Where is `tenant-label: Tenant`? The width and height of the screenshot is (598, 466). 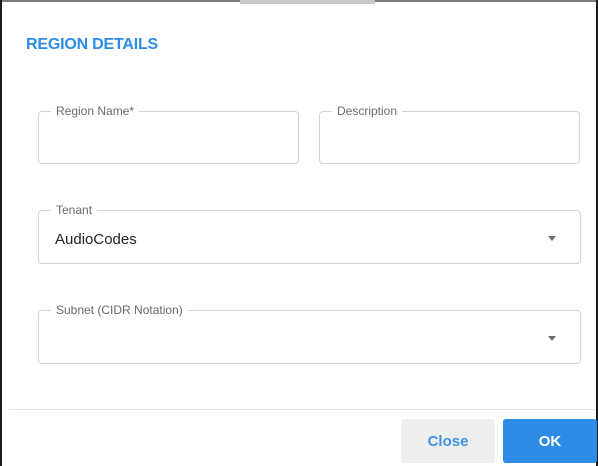 tenant-label: Tenant is located at coordinates (74, 210).